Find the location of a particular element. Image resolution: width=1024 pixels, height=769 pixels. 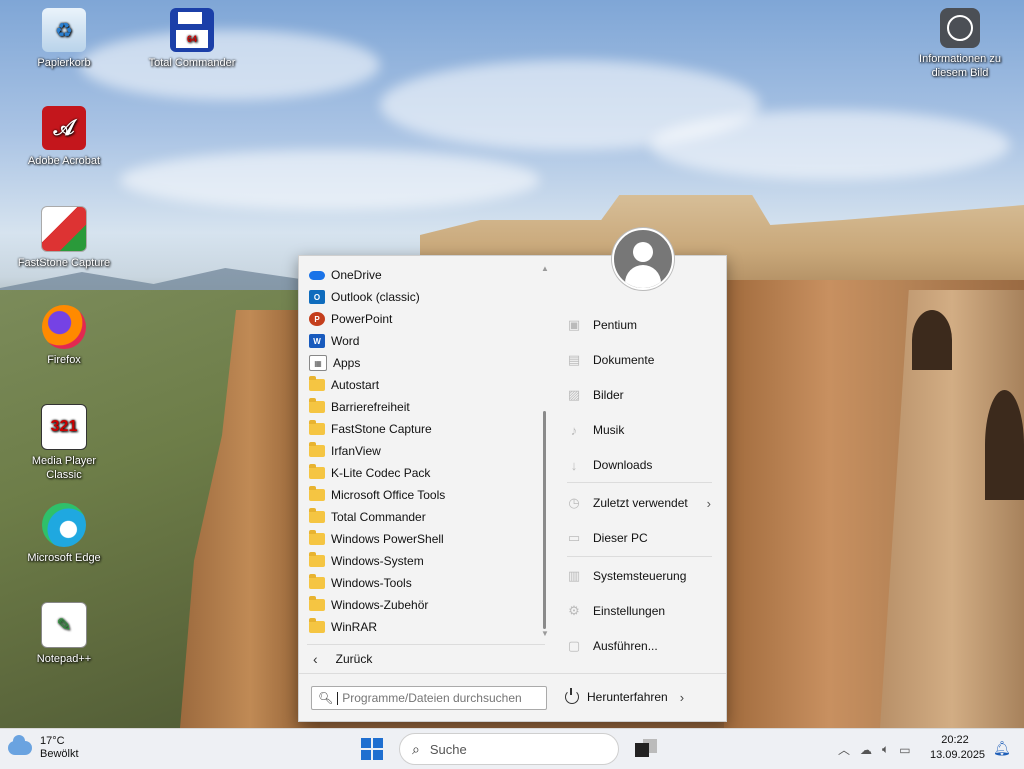

clock-time: 20:22 is located at coordinates (955, 740).